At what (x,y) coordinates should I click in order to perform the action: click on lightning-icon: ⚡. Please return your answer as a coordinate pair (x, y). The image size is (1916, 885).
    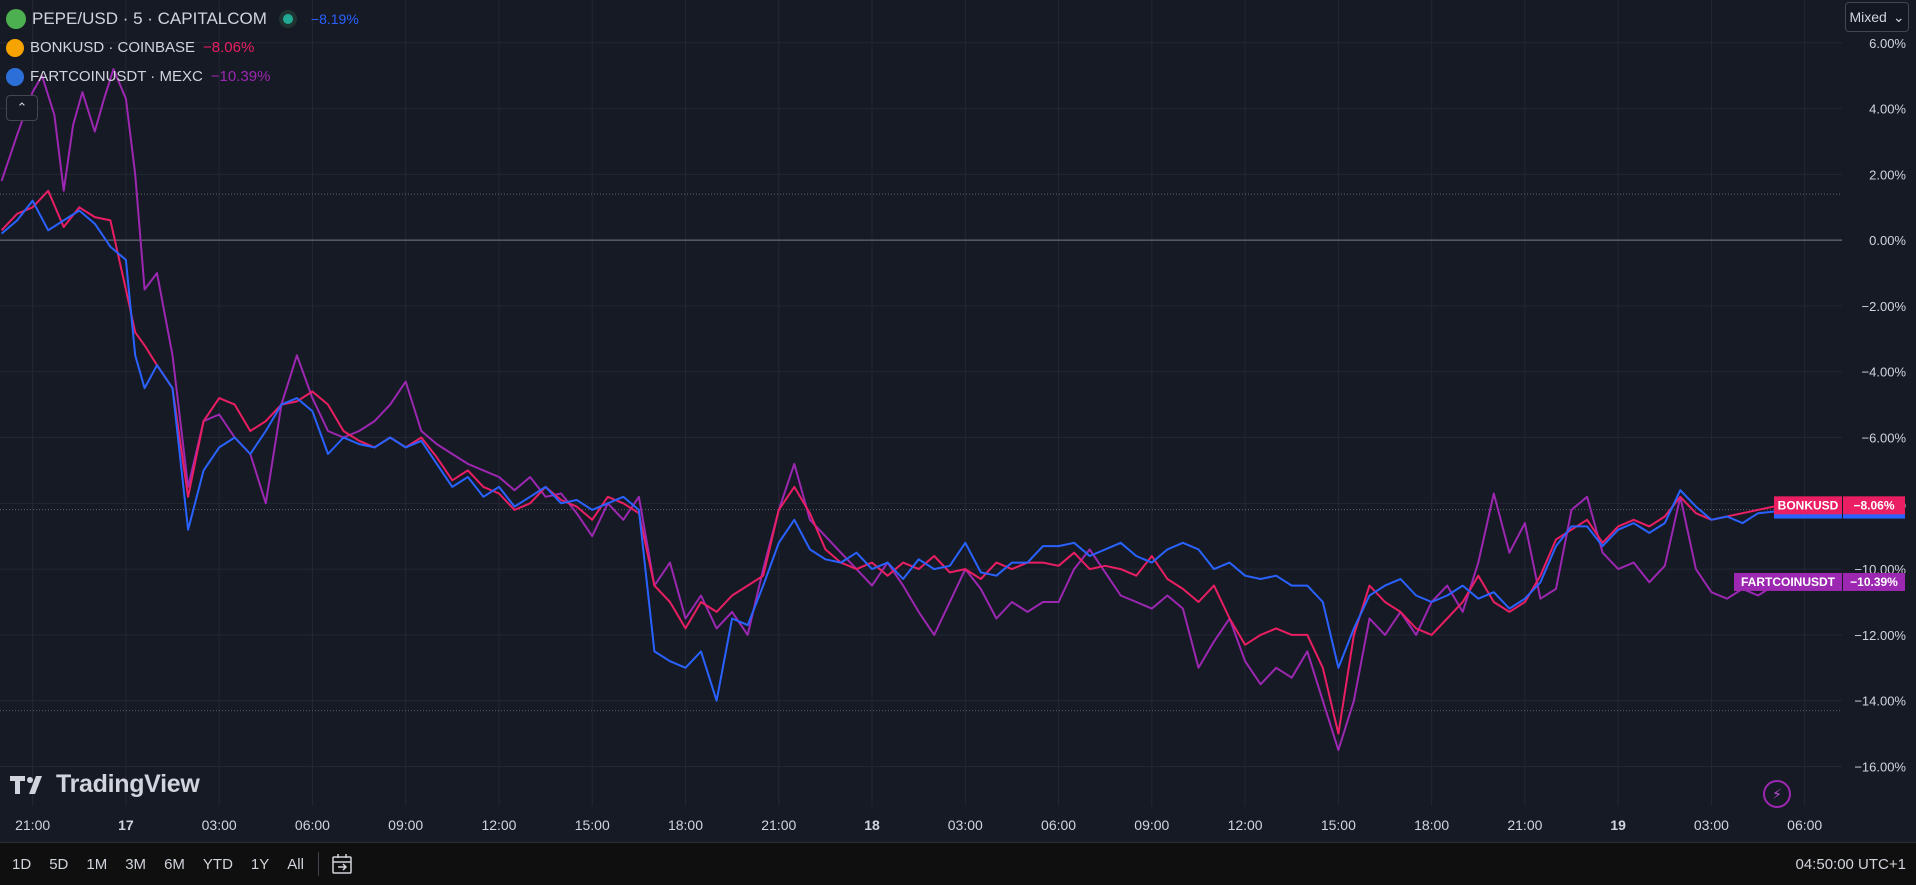
    Looking at the image, I should click on (1777, 794).